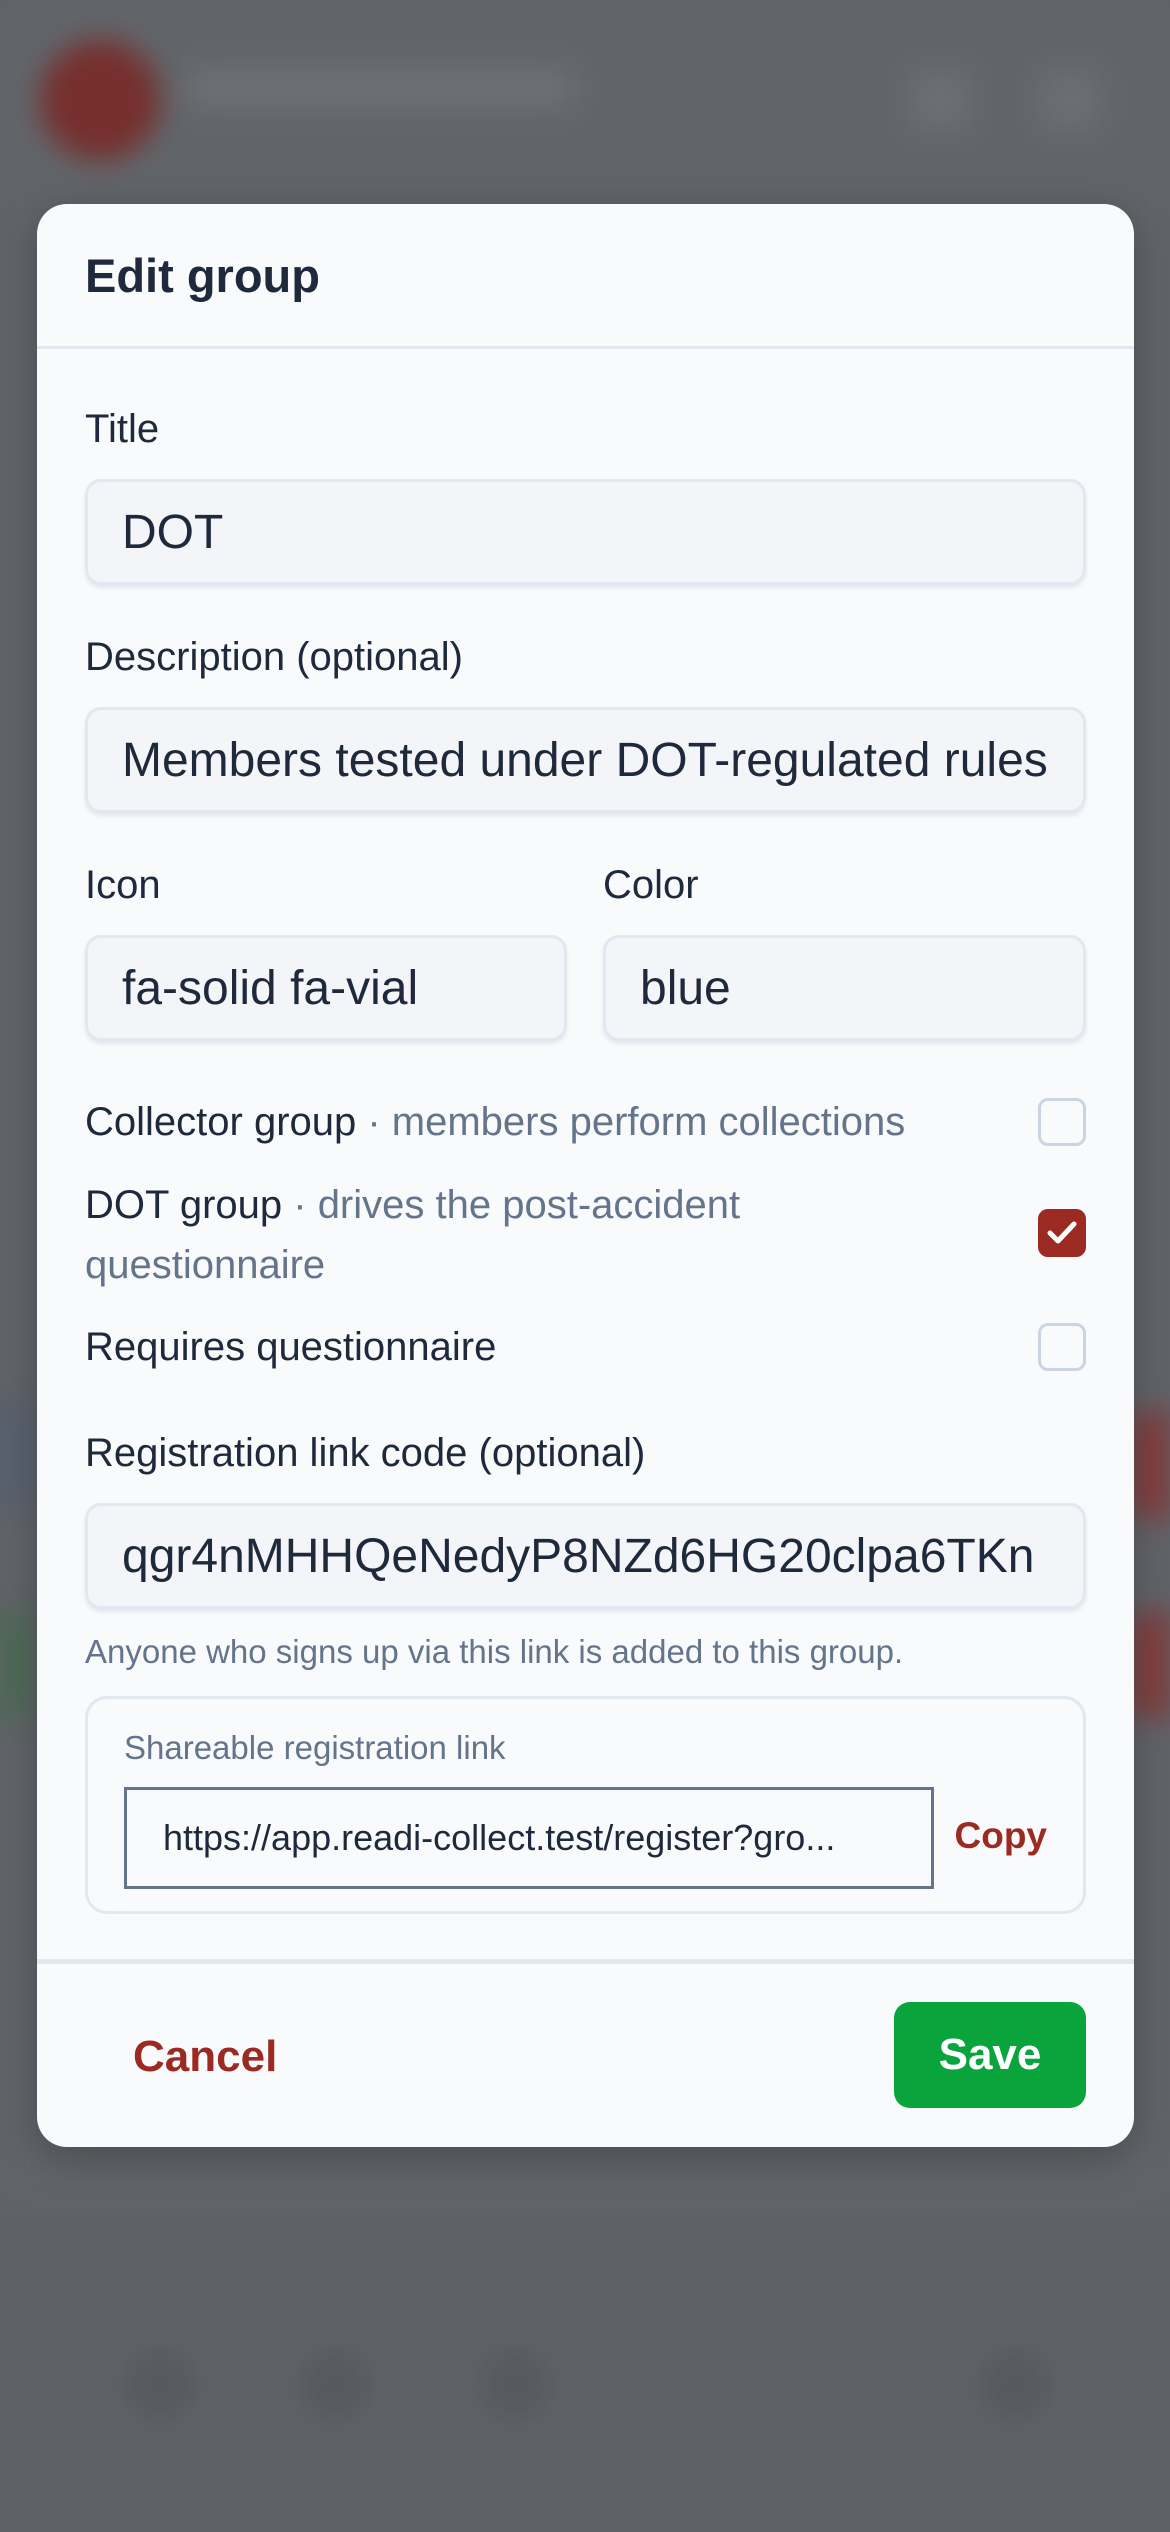  What do you see at coordinates (205, 2057) in the screenshot?
I see `cancel-button: Cancel` at bounding box center [205, 2057].